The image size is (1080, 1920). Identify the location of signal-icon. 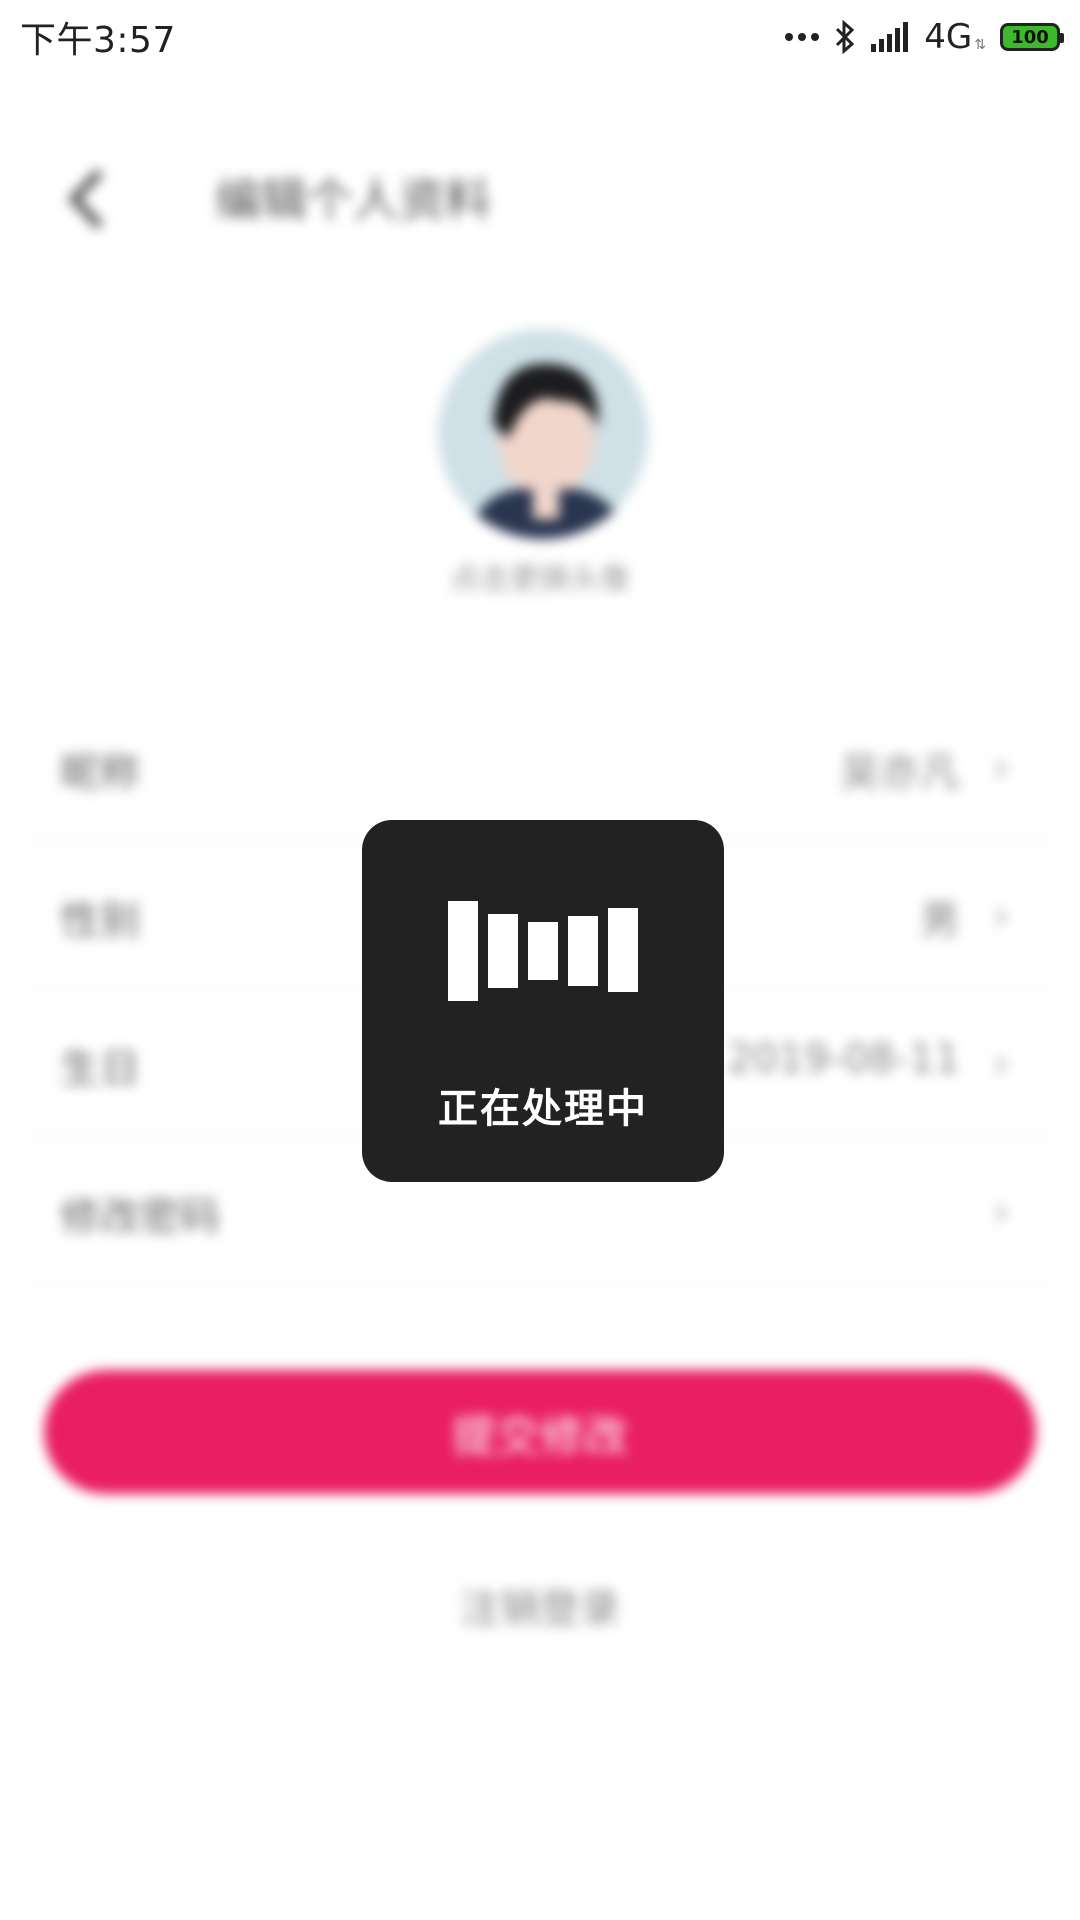
(890, 37).